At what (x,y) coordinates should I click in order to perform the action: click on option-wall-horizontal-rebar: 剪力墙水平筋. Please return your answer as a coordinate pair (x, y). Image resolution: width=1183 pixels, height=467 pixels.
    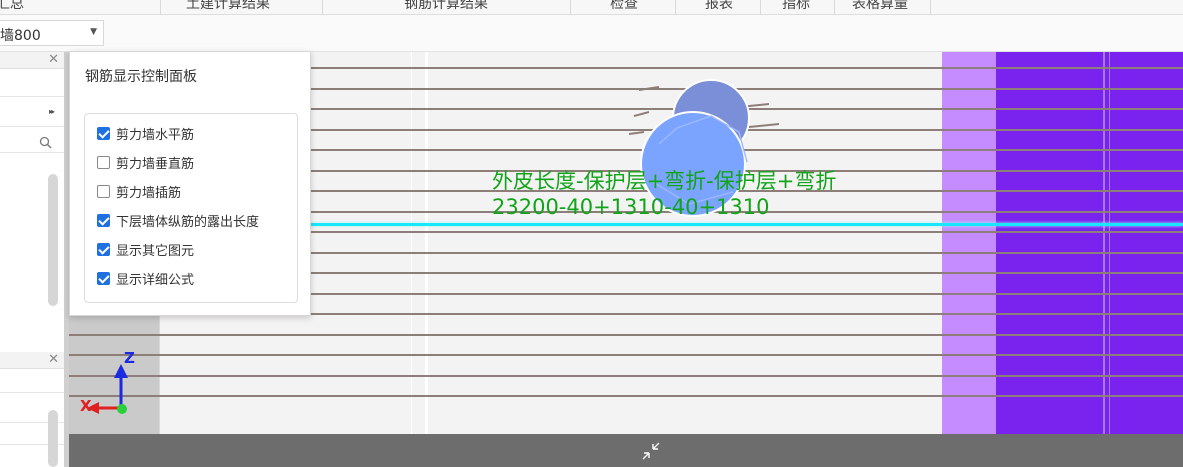
    Looking at the image, I should click on (145, 133).